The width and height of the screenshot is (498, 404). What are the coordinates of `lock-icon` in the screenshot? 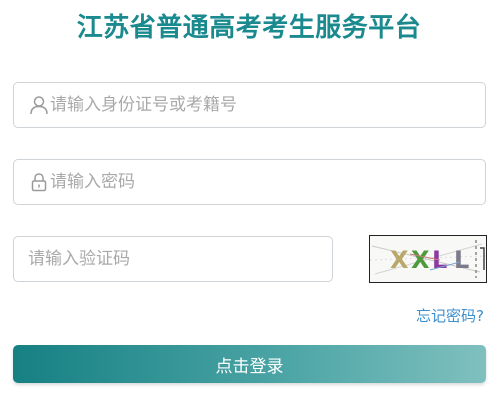 It's located at (39, 182).